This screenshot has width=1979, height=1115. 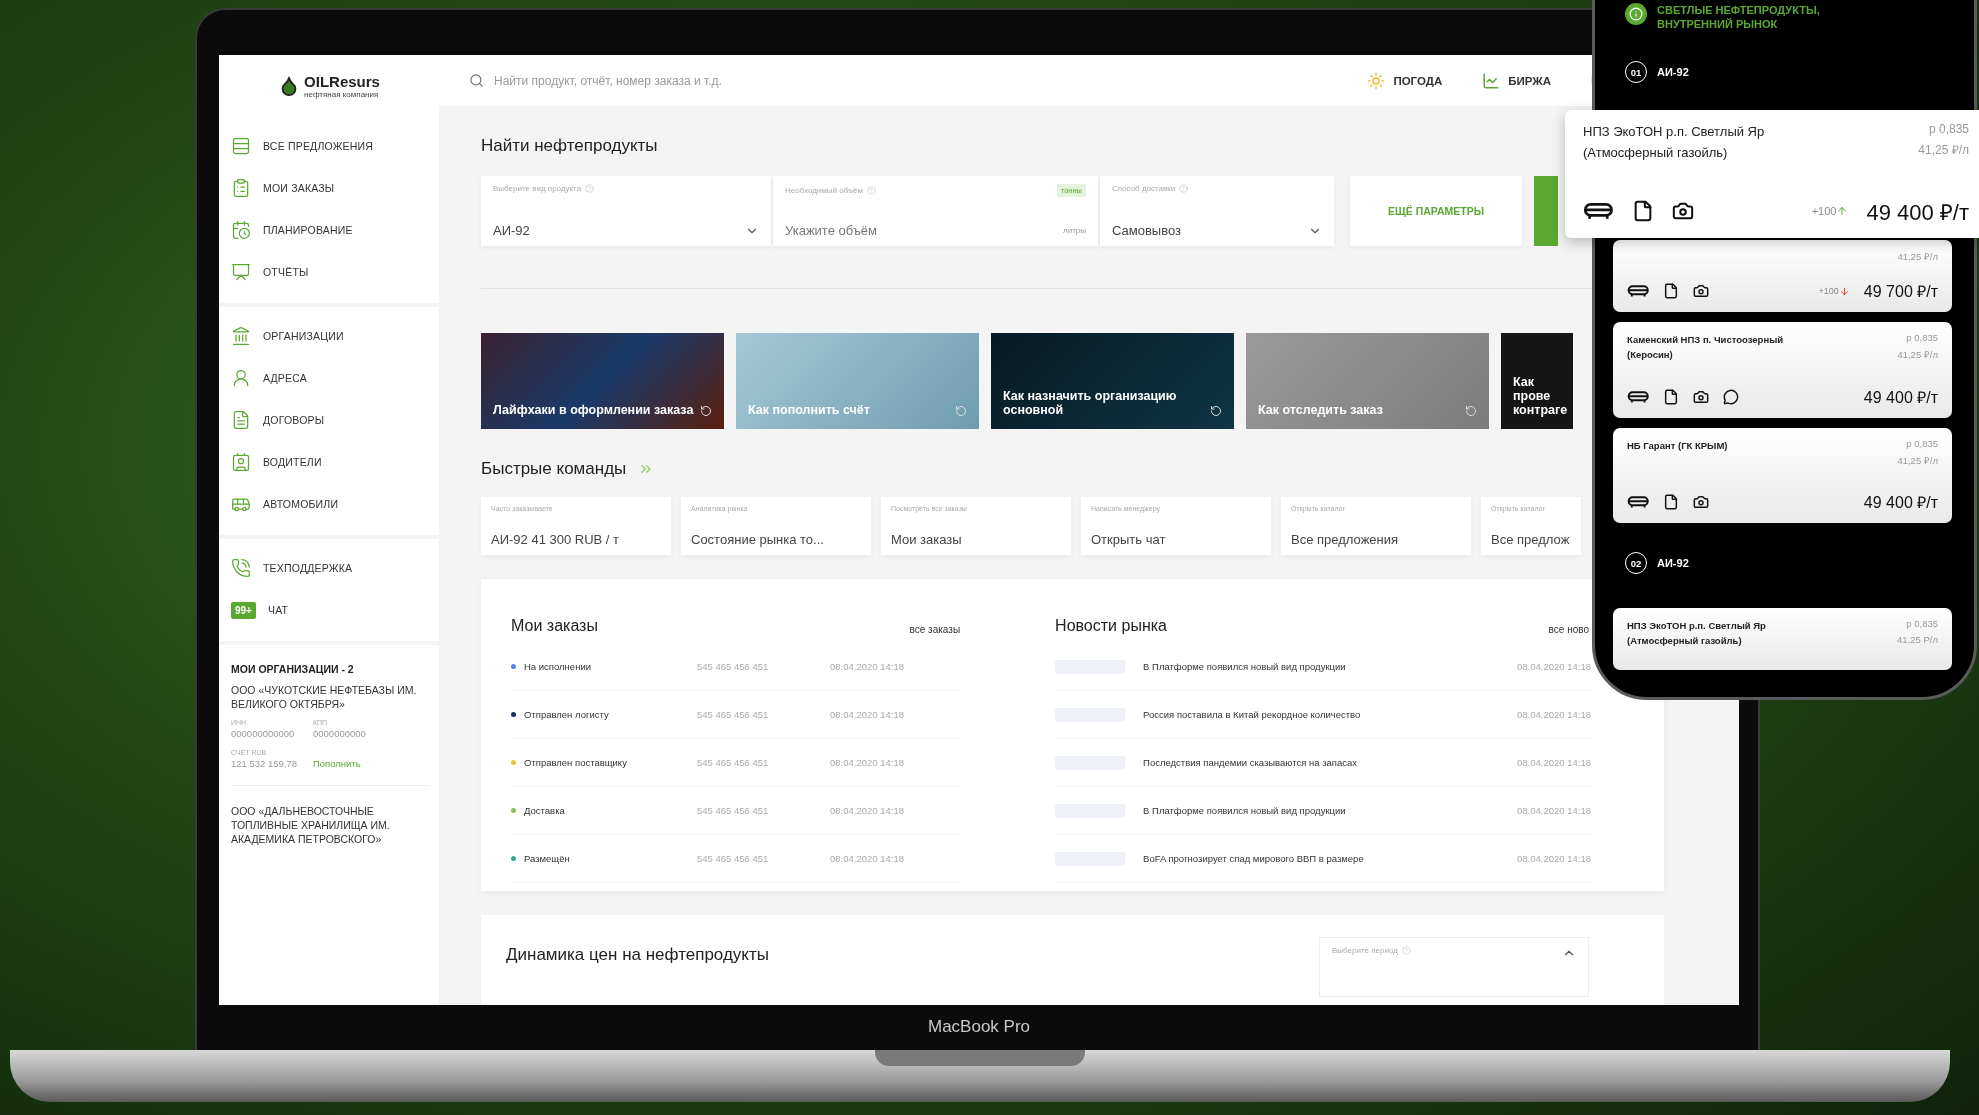 I want to click on order-row: На исполнении 545 465 456 451 08.04.2020 14:18, so click(x=736, y=667).